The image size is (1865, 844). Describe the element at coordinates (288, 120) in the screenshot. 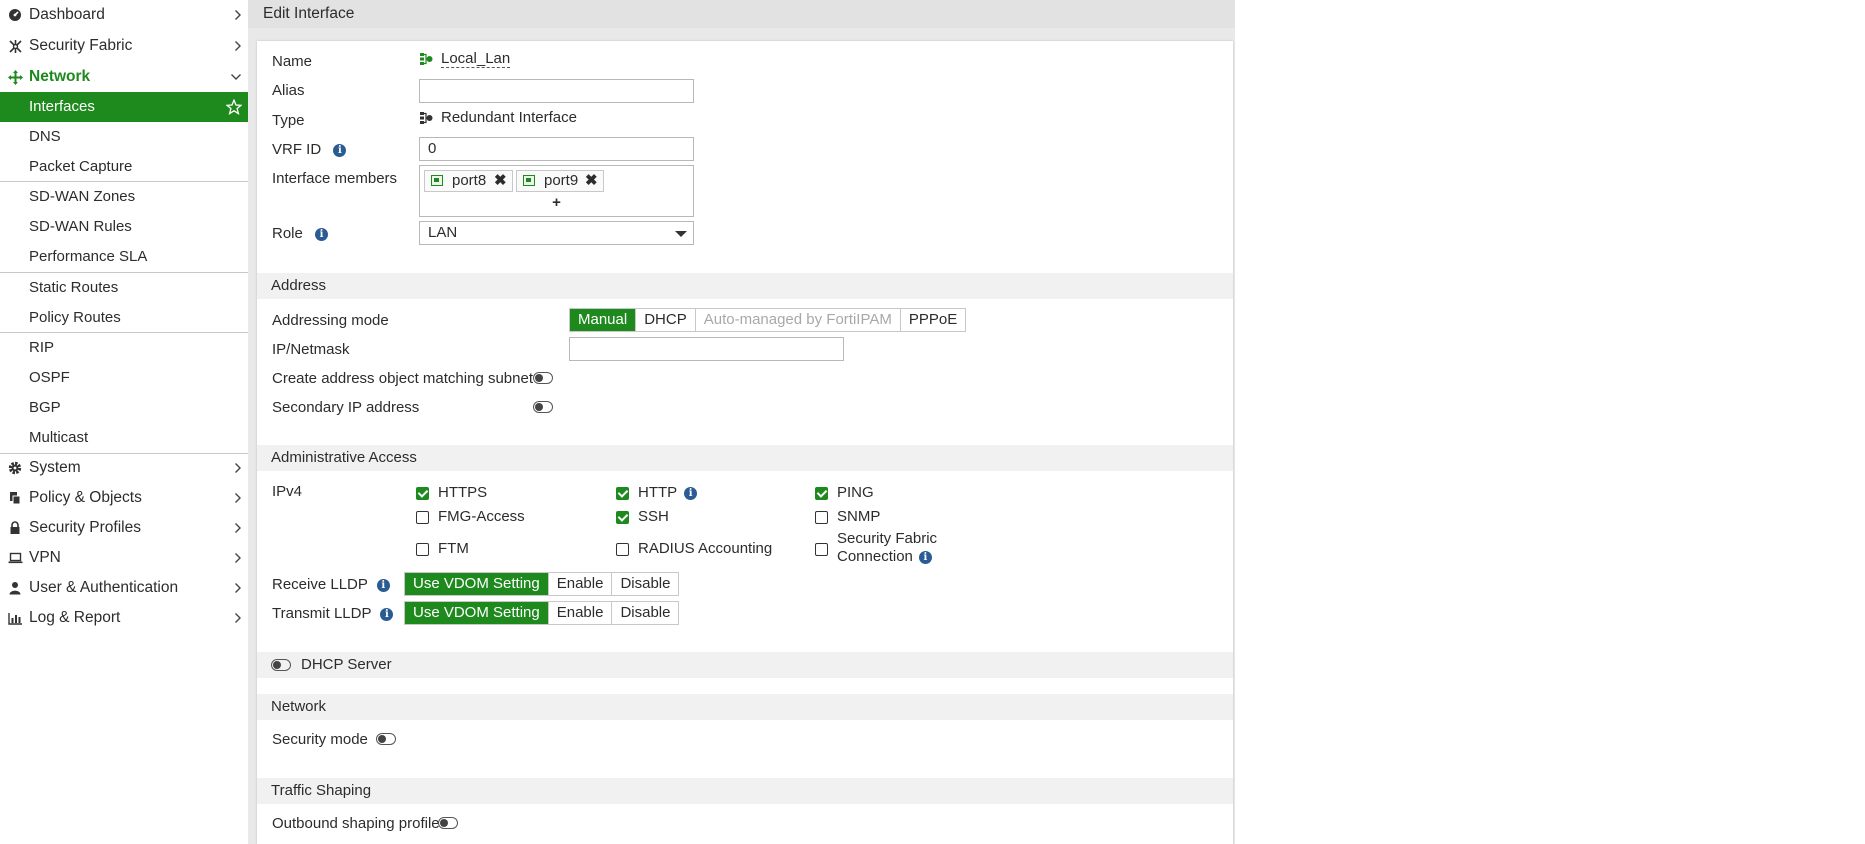

I see `type-label: Type` at that location.